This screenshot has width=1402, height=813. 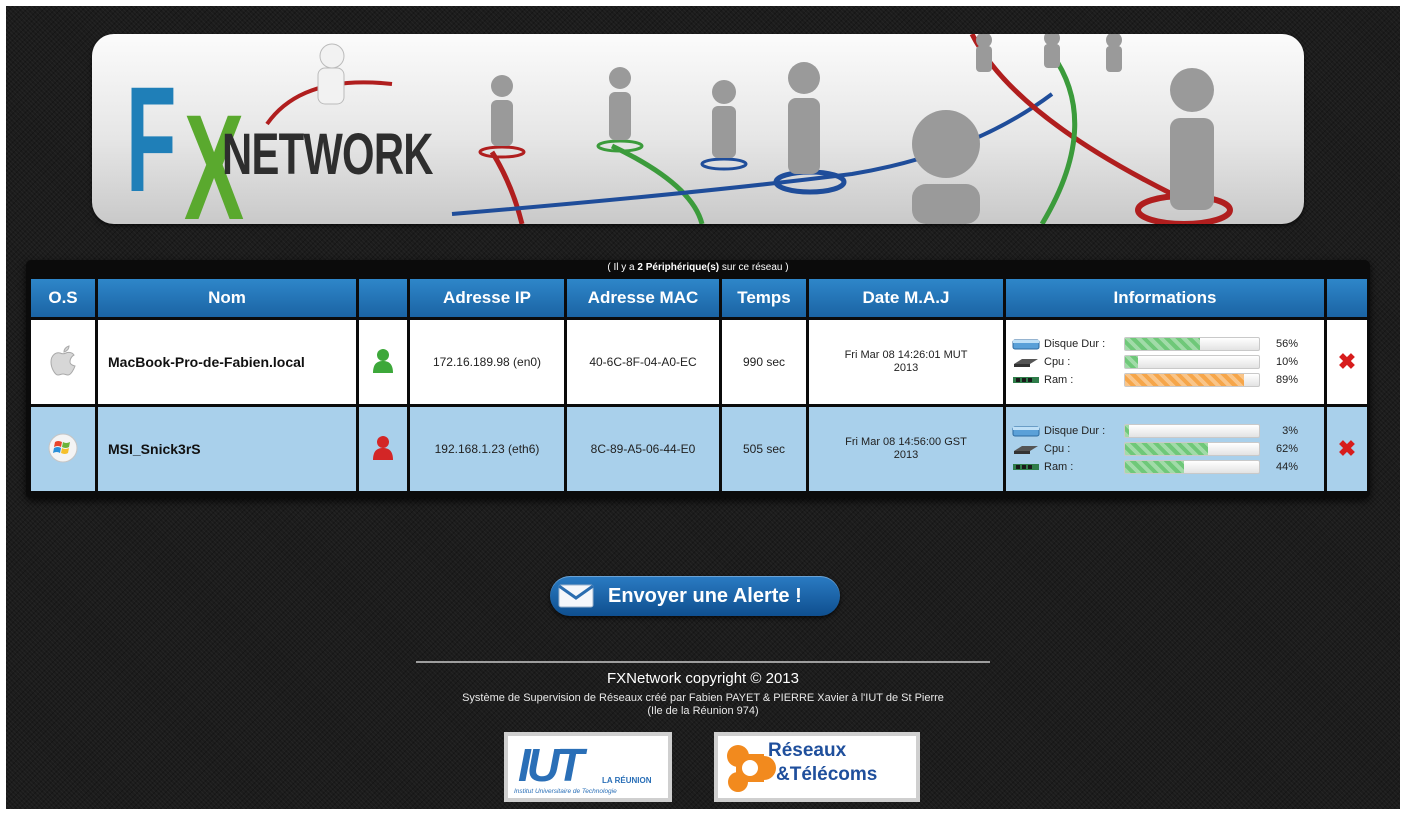 What do you see at coordinates (1165, 298) in the screenshot?
I see `col-header-info: Informations` at bounding box center [1165, 298].